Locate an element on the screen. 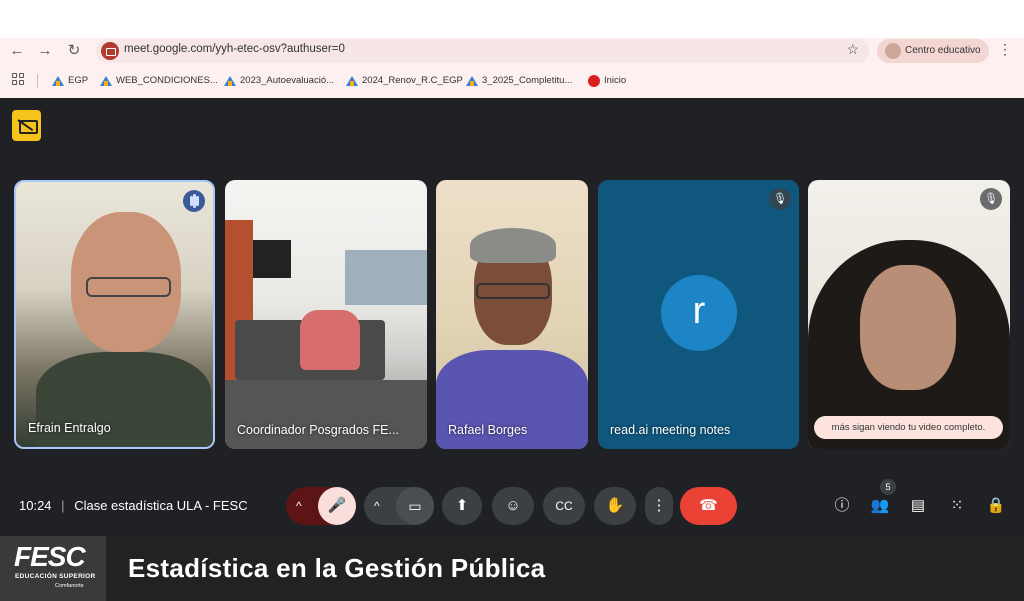 The height and width of the screenshot is (601, 1024). mic-off-button: 🎤 is located at coordinates (337, 506).